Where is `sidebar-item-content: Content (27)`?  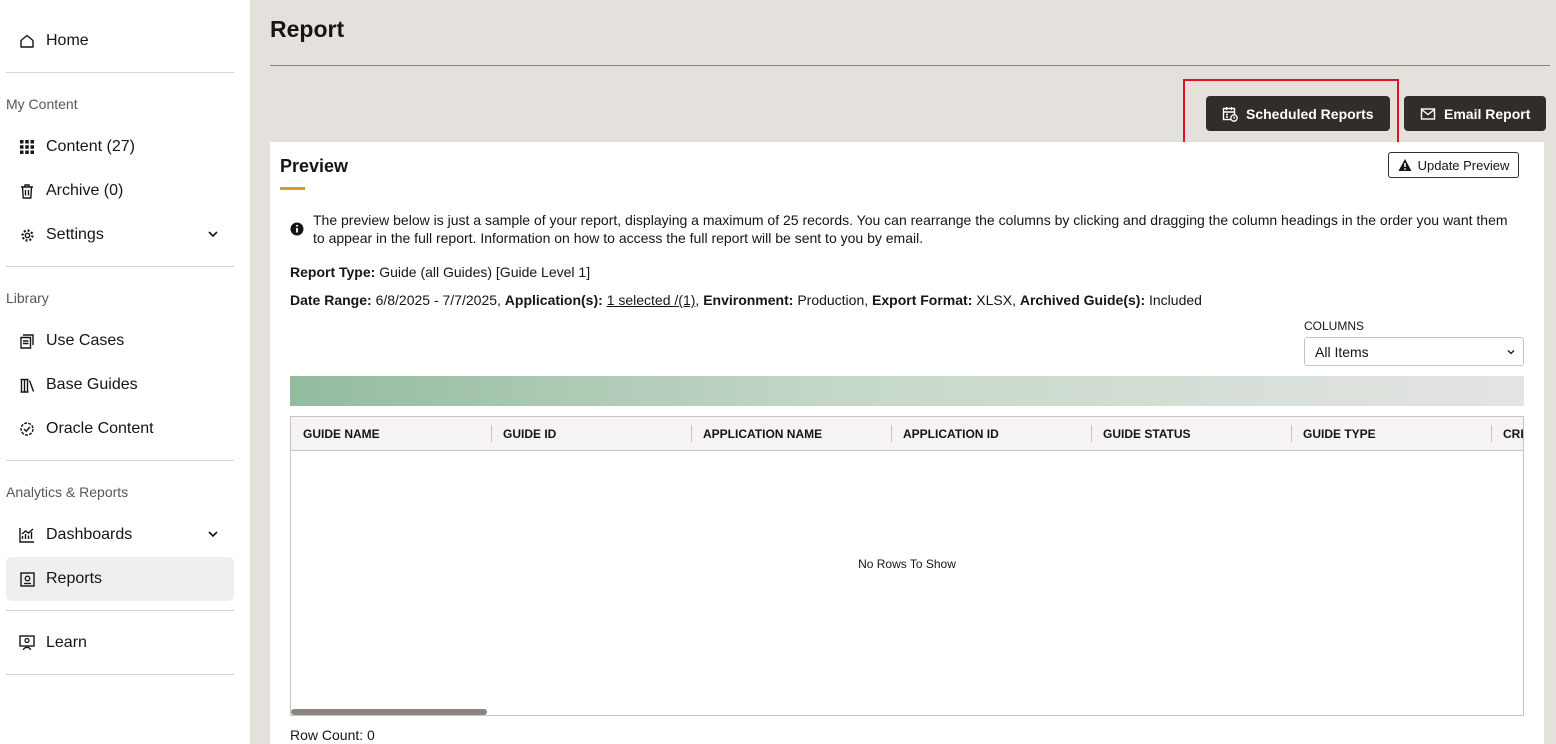 sidebar-item-content: Content (27) is located at coordinates (120, 147).